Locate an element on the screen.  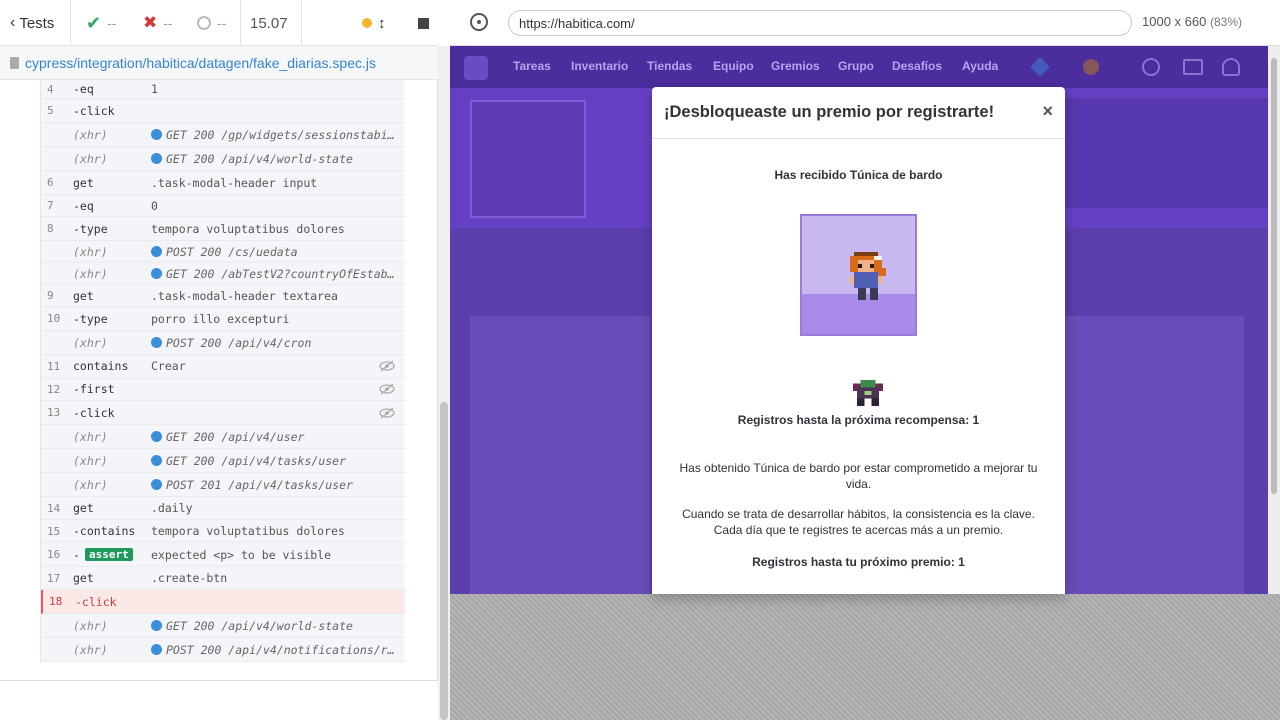
command-row: 9 get .task-modal-header textarea is located at coordinates (223, 296).